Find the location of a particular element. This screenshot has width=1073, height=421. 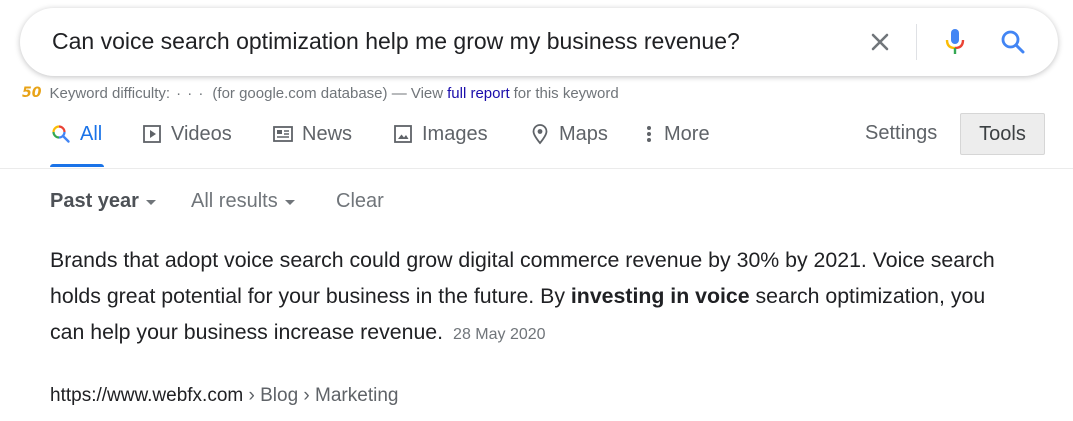

time-filter-dropdown: Past year is located at coordinates (103, 201).